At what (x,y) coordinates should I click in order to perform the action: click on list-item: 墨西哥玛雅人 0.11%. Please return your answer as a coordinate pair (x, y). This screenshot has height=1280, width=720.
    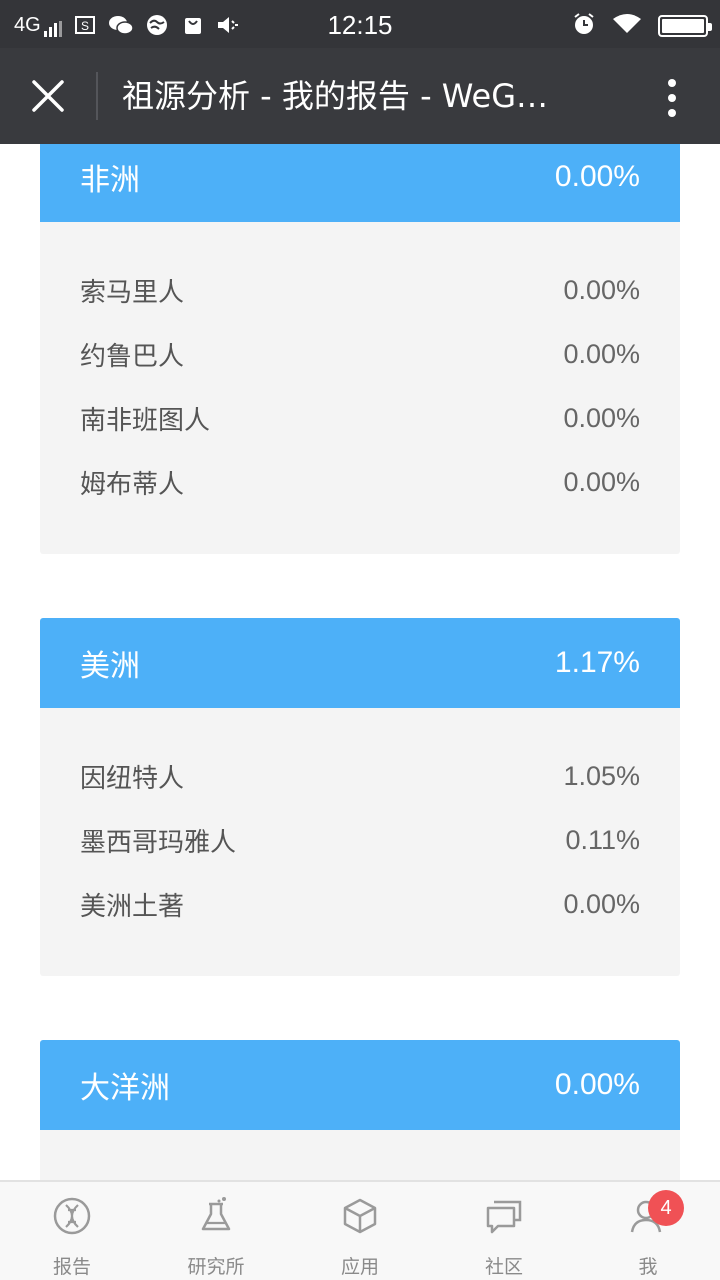
    Looking at the image, I should click on (360, 840).